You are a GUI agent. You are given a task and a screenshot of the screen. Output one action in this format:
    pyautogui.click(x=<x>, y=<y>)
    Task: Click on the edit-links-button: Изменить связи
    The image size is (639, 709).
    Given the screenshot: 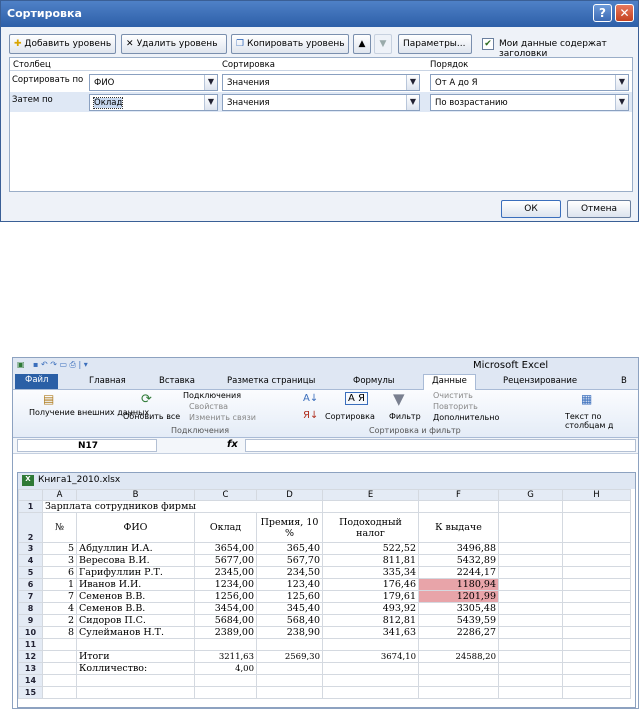 What is the action you would take?
    pyautogui.click(x=222, y=417)
    